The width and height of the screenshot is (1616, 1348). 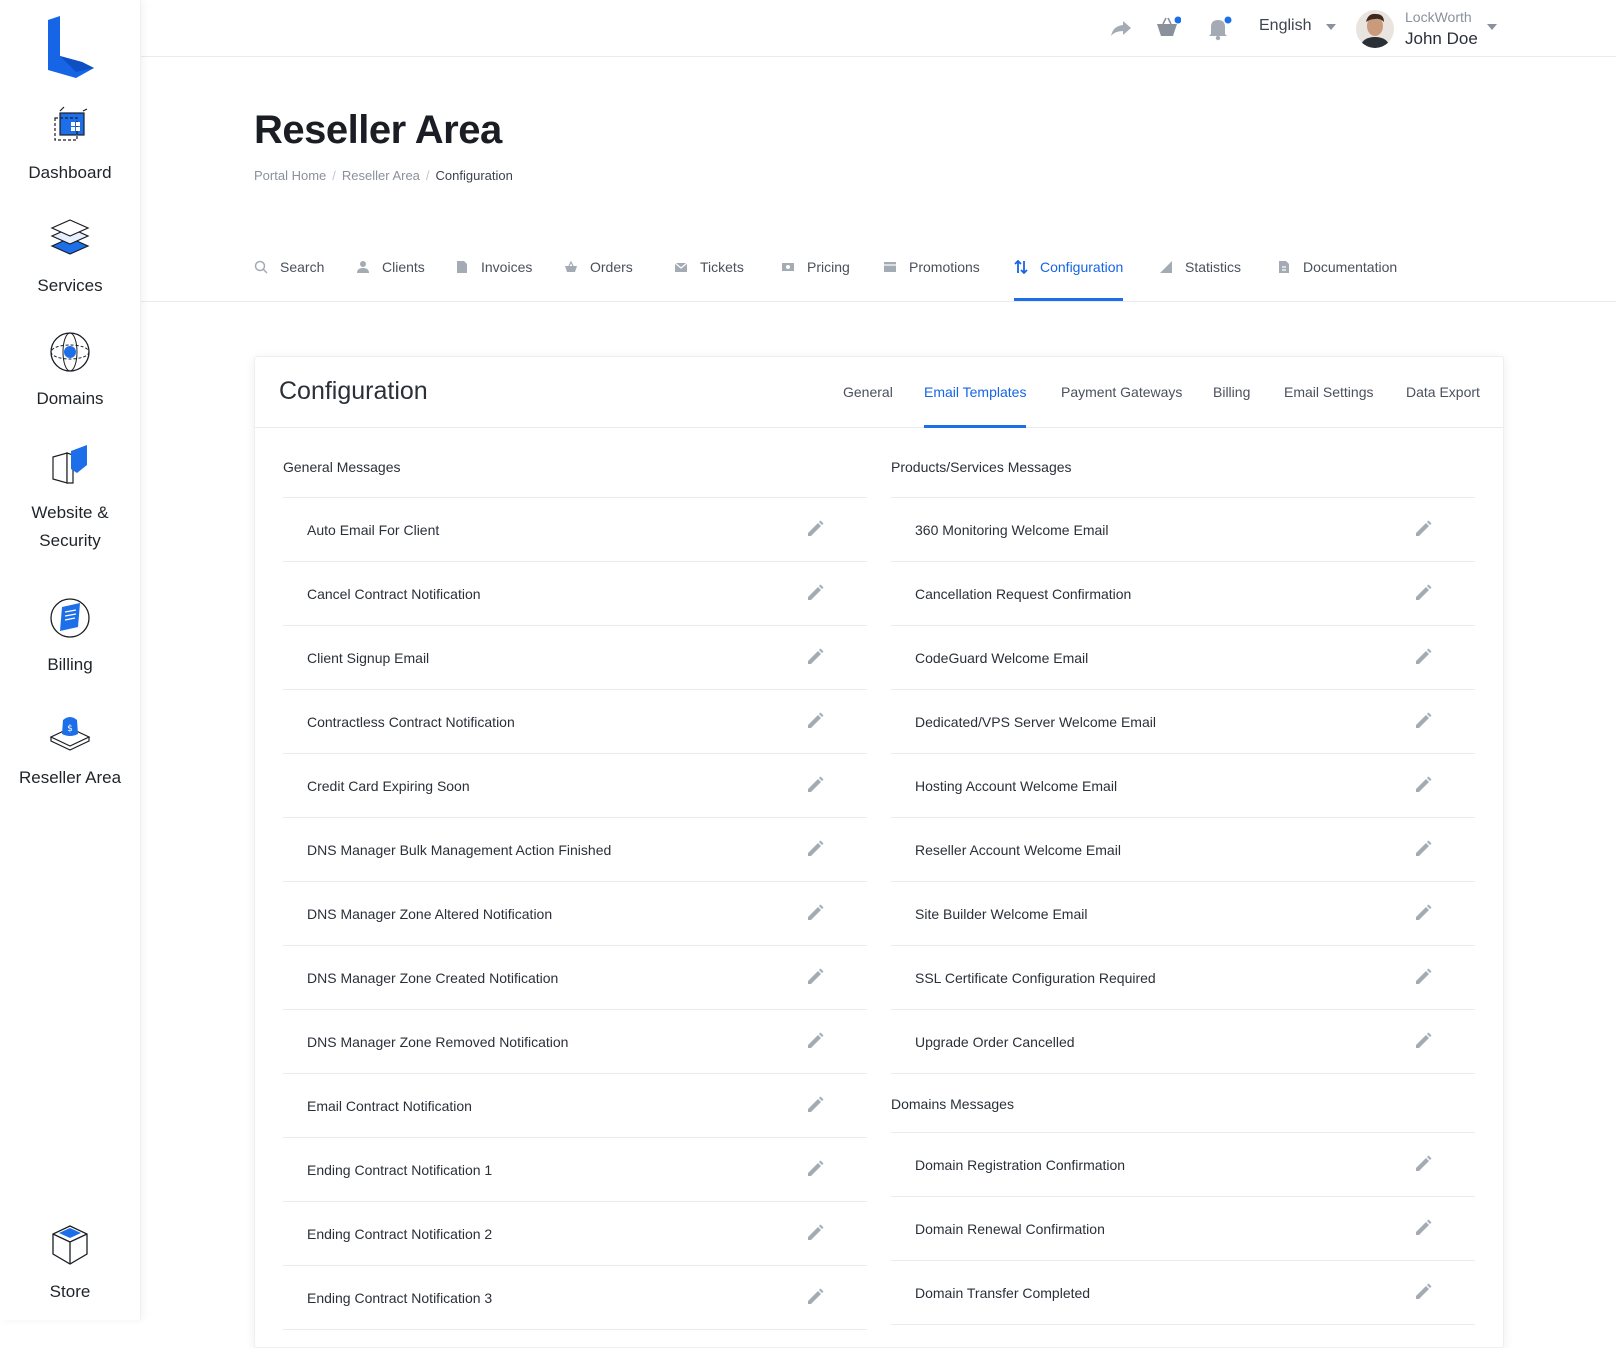 What do you see at coordinates (1183, 594) in the screenshot?
I see `template-row: Cancellation Request Confirmation` at bounding box center [1183, 594].